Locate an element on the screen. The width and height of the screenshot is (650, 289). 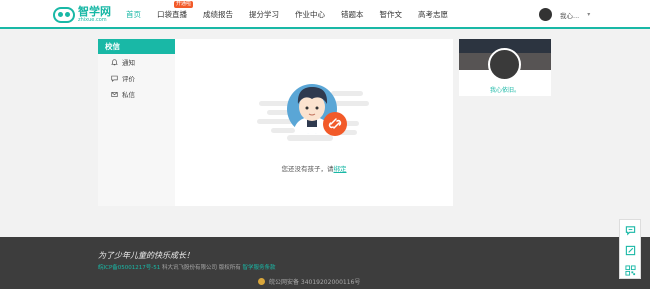
police-record: 皖公网安备 34019202000116号 is located at coordinates (309, 281).